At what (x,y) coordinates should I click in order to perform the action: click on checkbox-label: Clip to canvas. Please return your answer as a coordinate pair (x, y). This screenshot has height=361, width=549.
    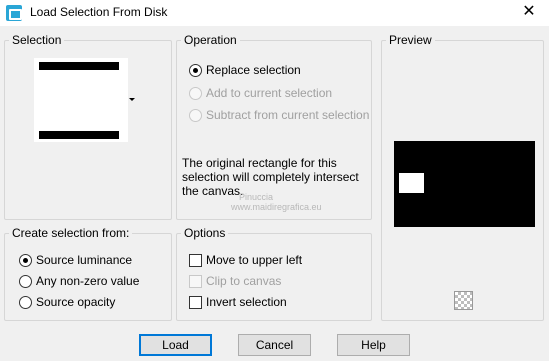
    Looking at the image, I should click on (244, 281).